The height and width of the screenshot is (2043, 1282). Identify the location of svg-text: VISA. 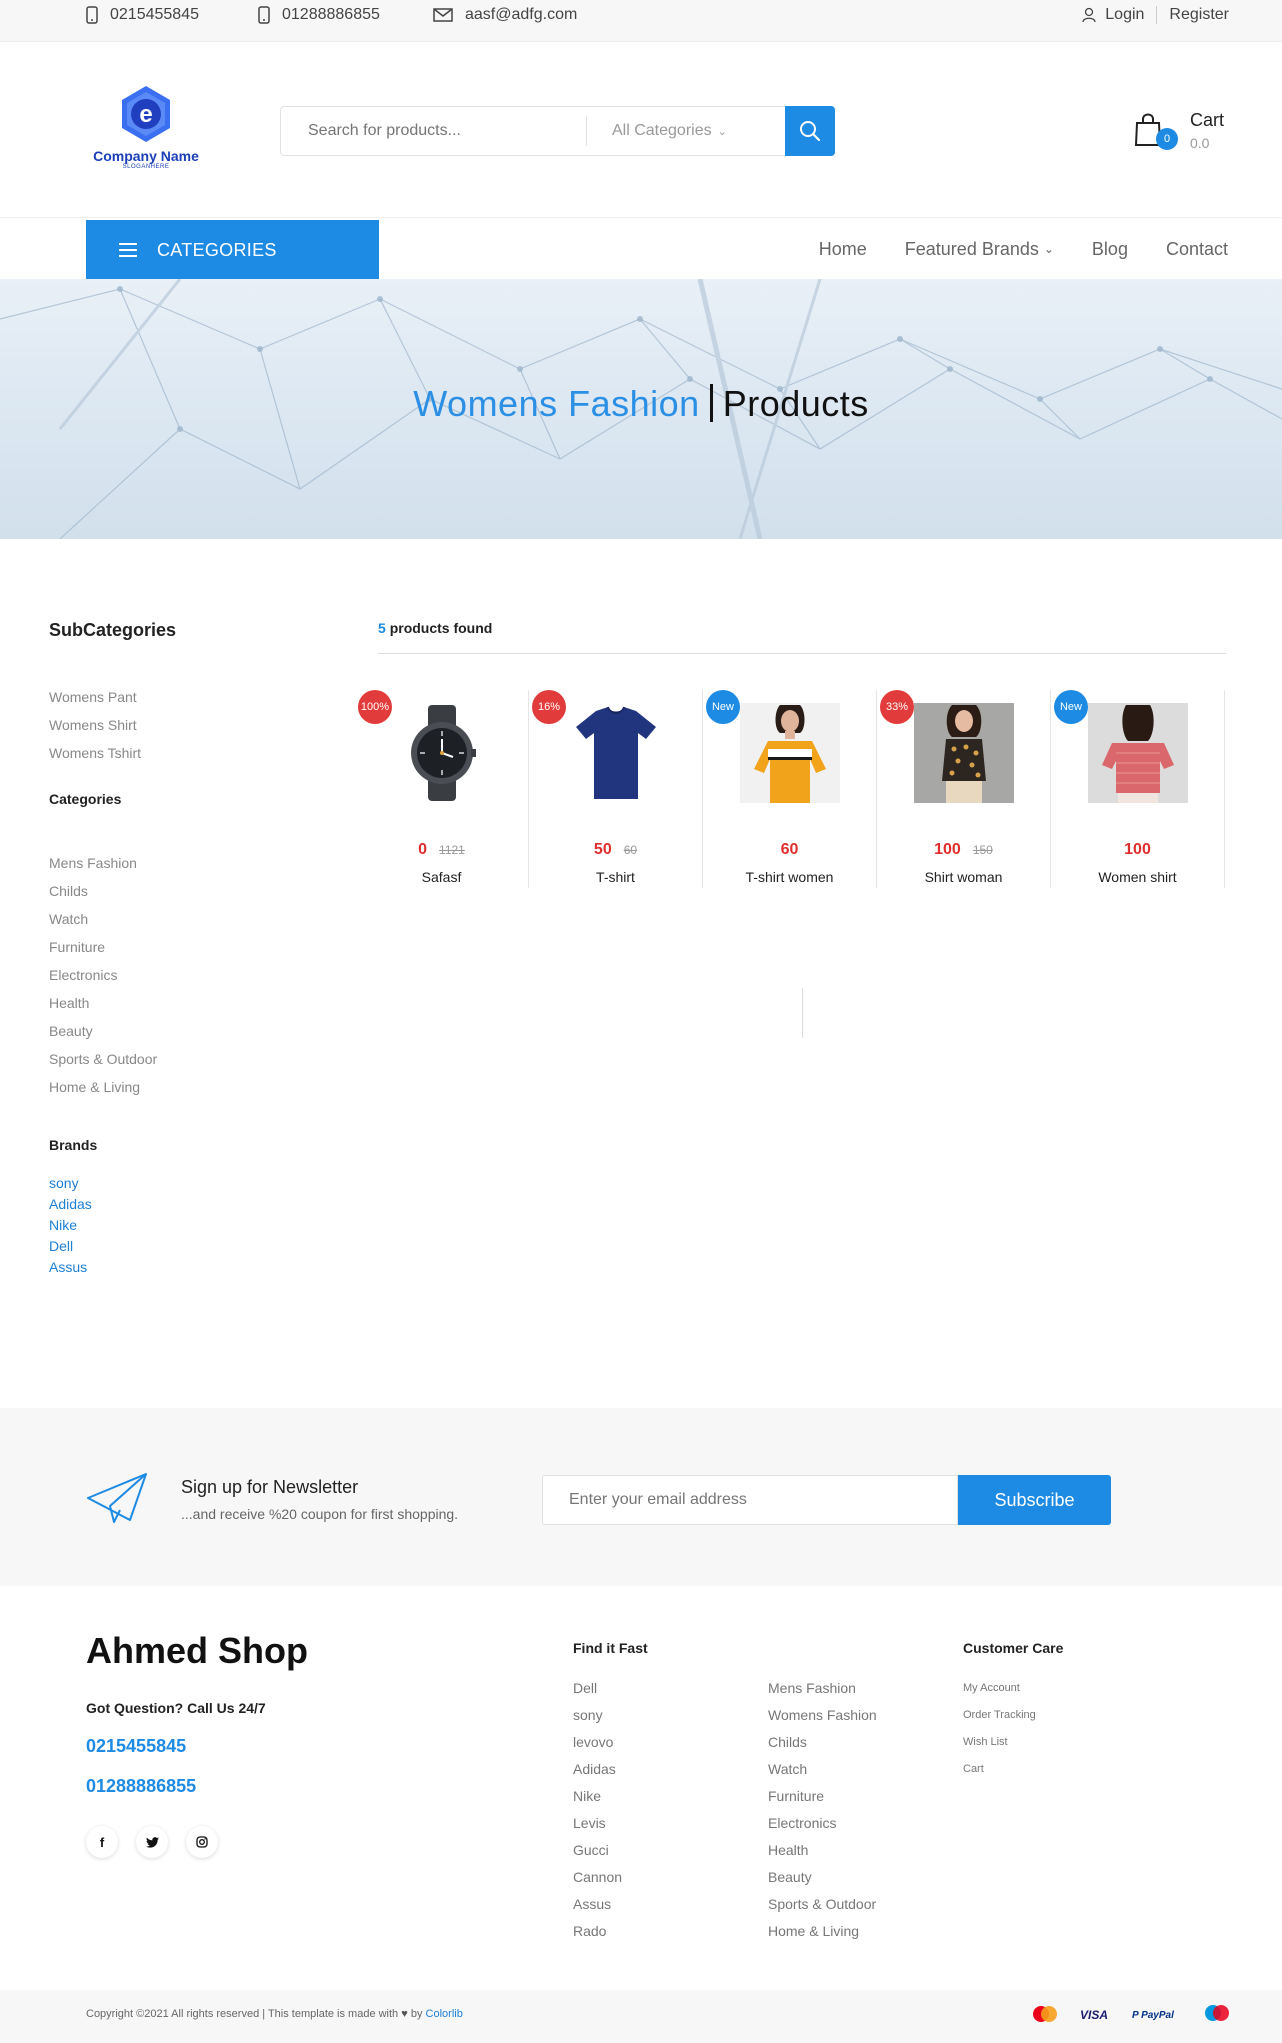
(1094, 2014).